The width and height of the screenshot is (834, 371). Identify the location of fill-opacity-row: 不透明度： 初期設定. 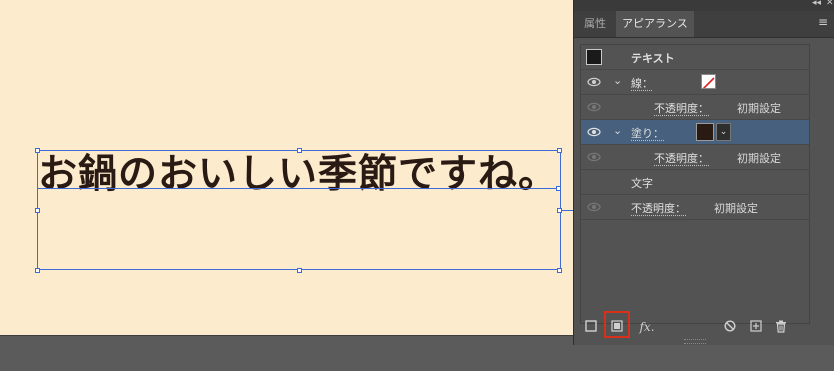
(695, 157).